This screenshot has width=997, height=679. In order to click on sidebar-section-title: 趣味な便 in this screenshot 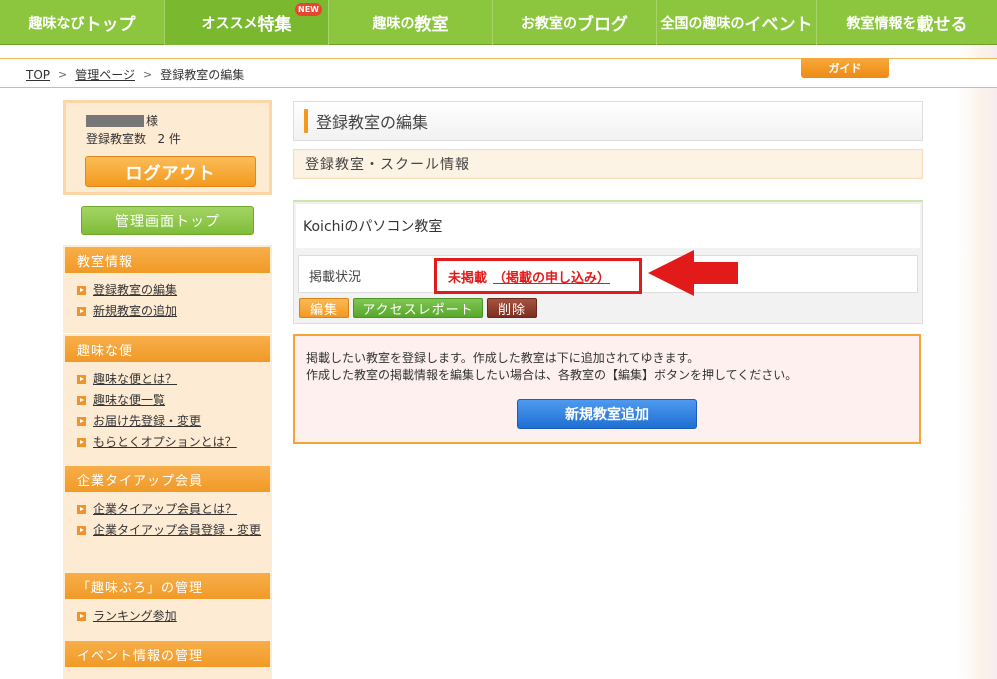, I will do `click(167, 349)`.